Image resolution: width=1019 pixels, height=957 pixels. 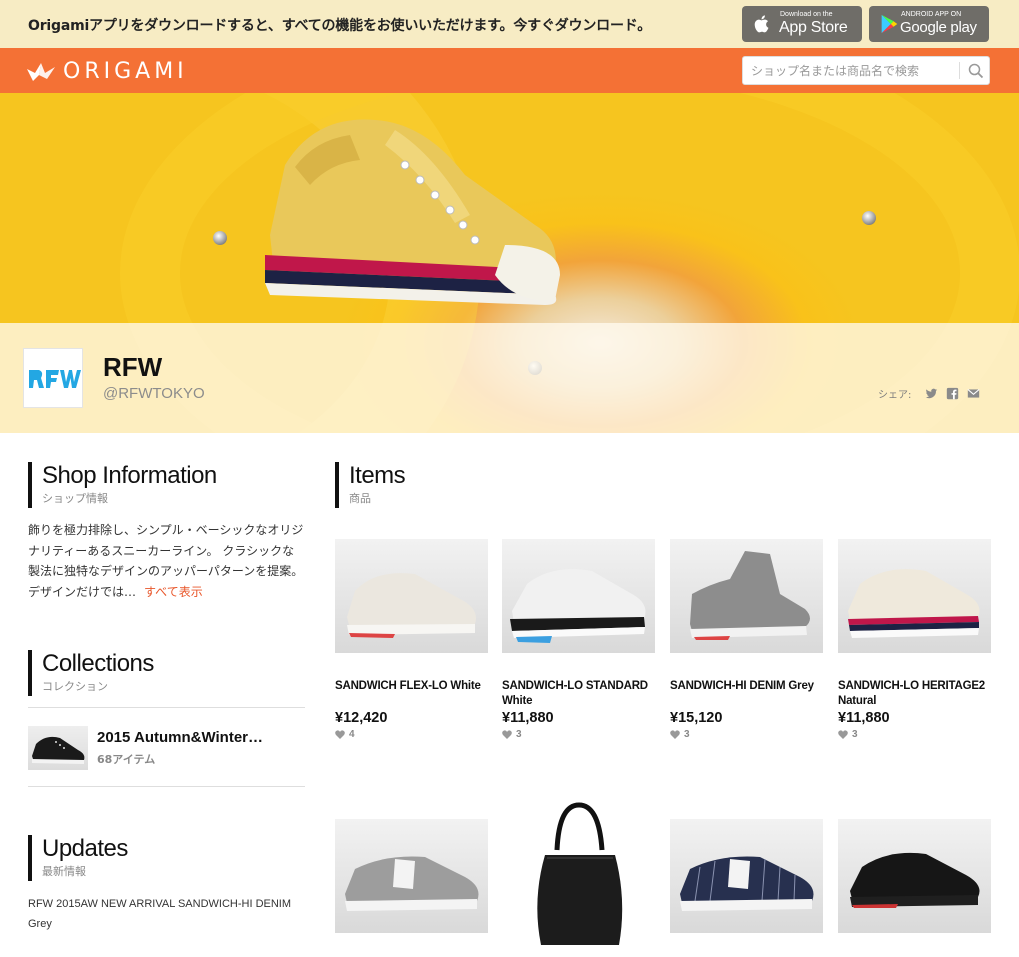 I want to click on black-tote-bag-image, so click(x=580, y=873).